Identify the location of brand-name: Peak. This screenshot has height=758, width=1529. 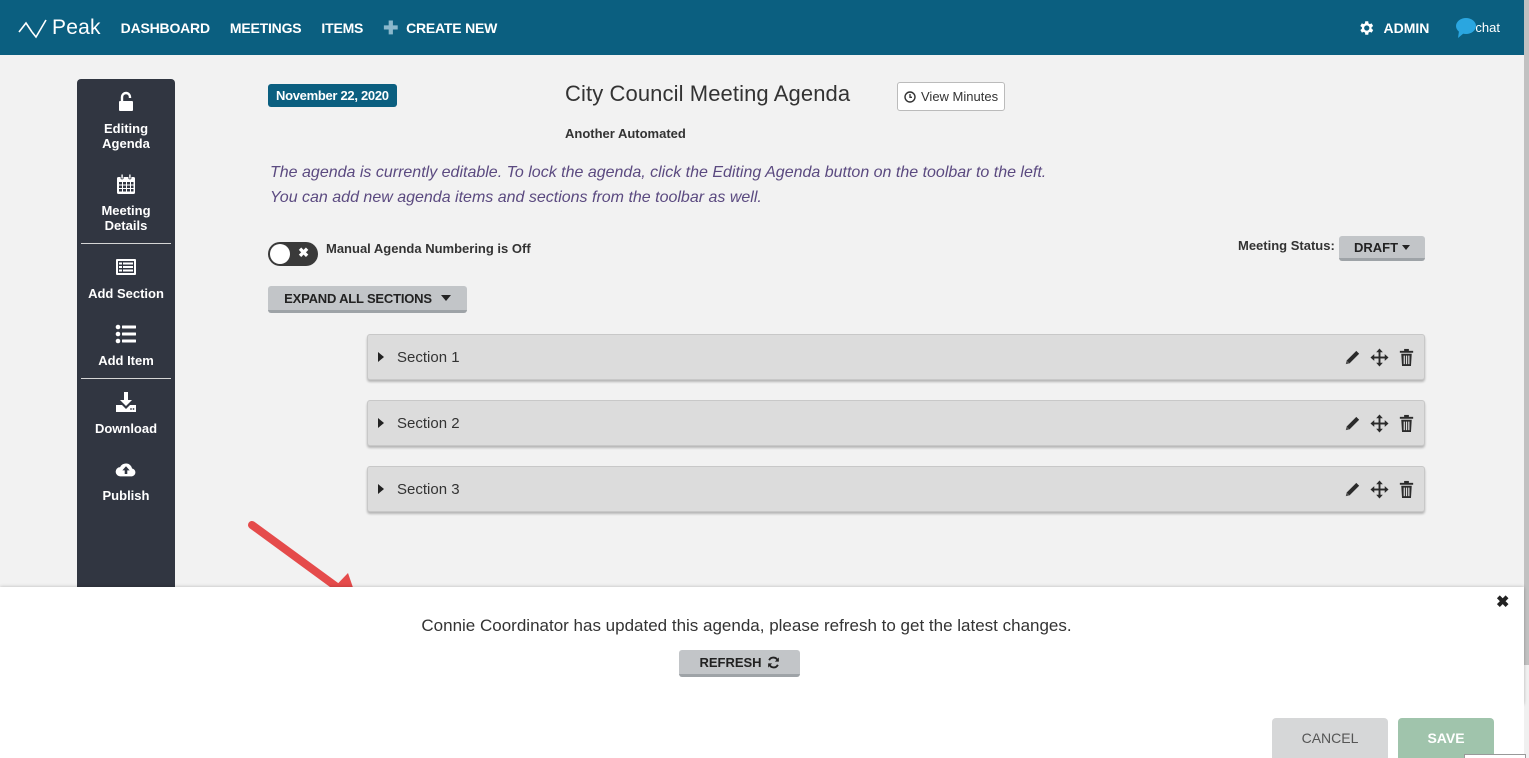
(76, 27).